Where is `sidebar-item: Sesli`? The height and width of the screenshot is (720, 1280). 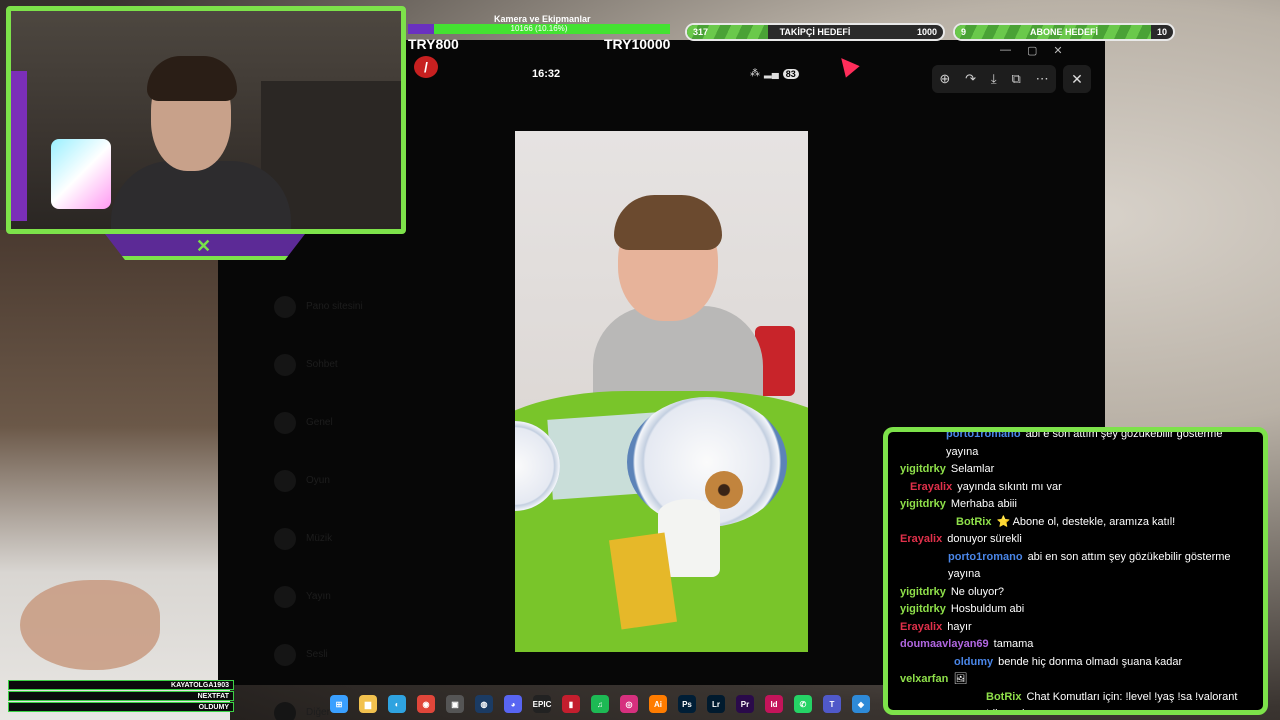
sidebar-item: Sesli is located at coordinates (357, 655).